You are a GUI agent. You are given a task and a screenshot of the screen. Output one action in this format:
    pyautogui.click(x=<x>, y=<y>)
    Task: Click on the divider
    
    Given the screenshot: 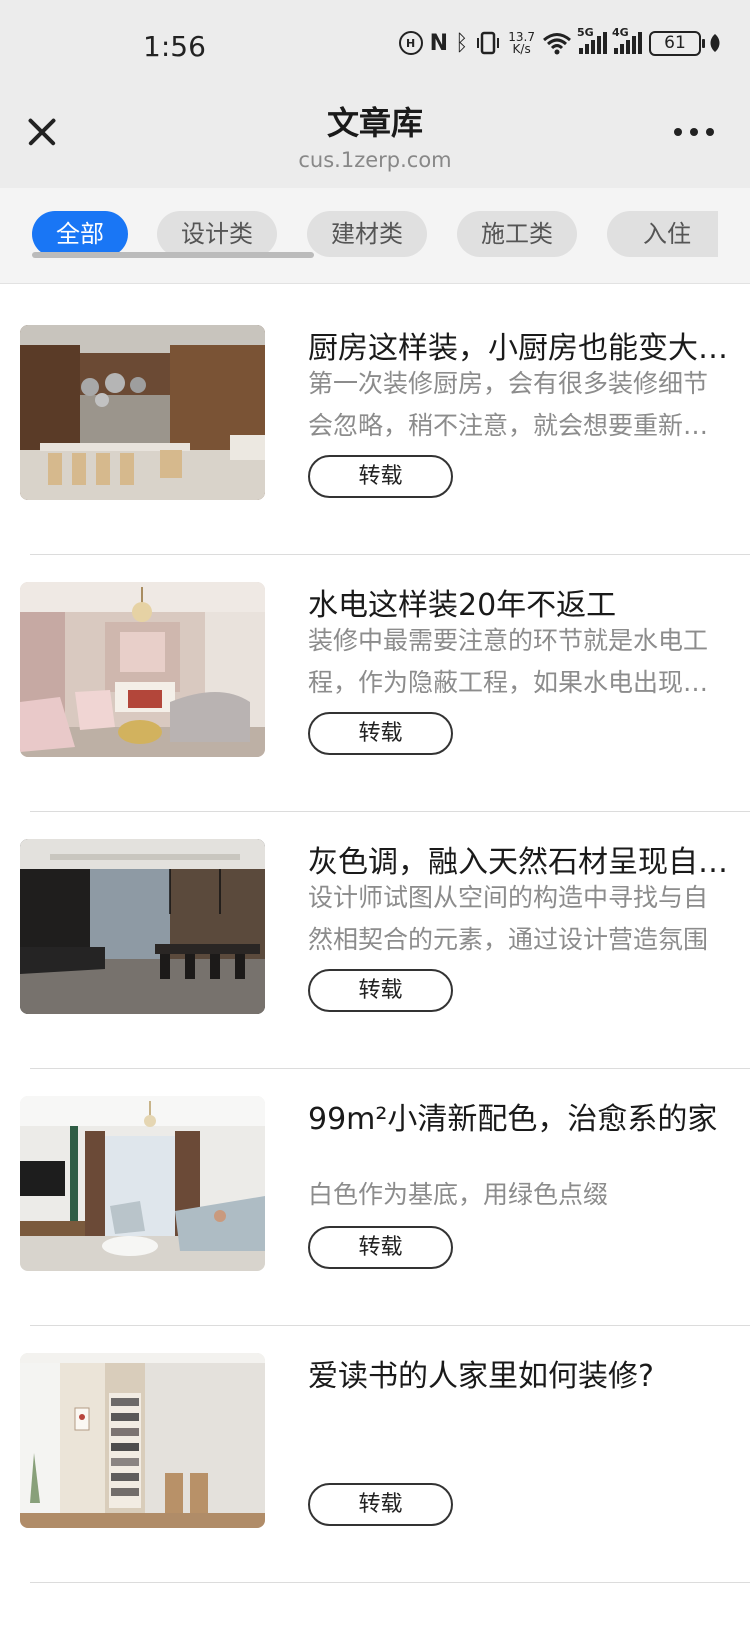 What is the action you would take?
    pyautogui.click(x=390, y=1582)
    